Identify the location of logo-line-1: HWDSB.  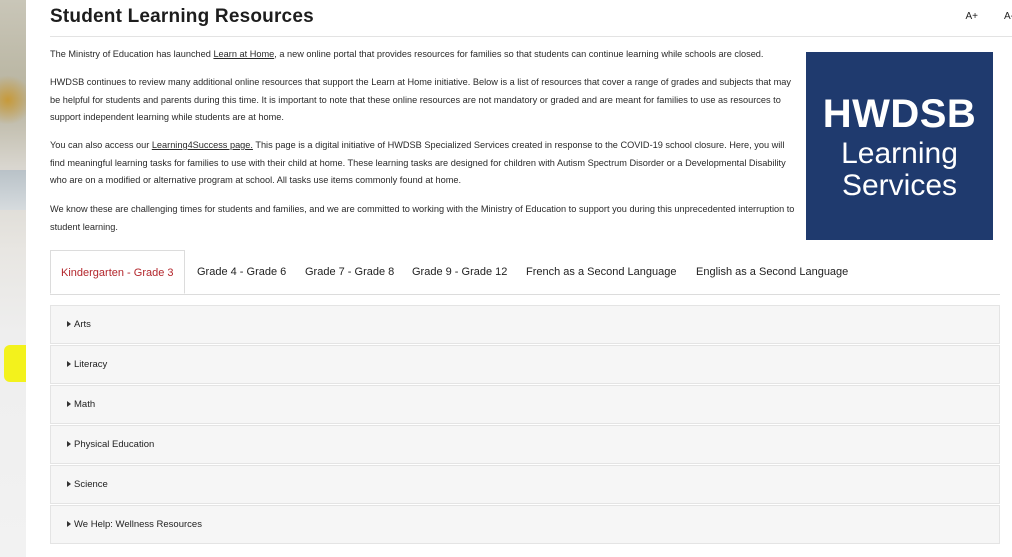
(899, 114).